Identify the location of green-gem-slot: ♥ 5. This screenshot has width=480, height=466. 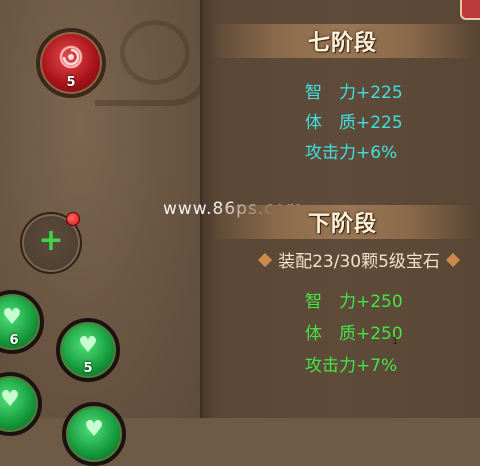
(88, 350).